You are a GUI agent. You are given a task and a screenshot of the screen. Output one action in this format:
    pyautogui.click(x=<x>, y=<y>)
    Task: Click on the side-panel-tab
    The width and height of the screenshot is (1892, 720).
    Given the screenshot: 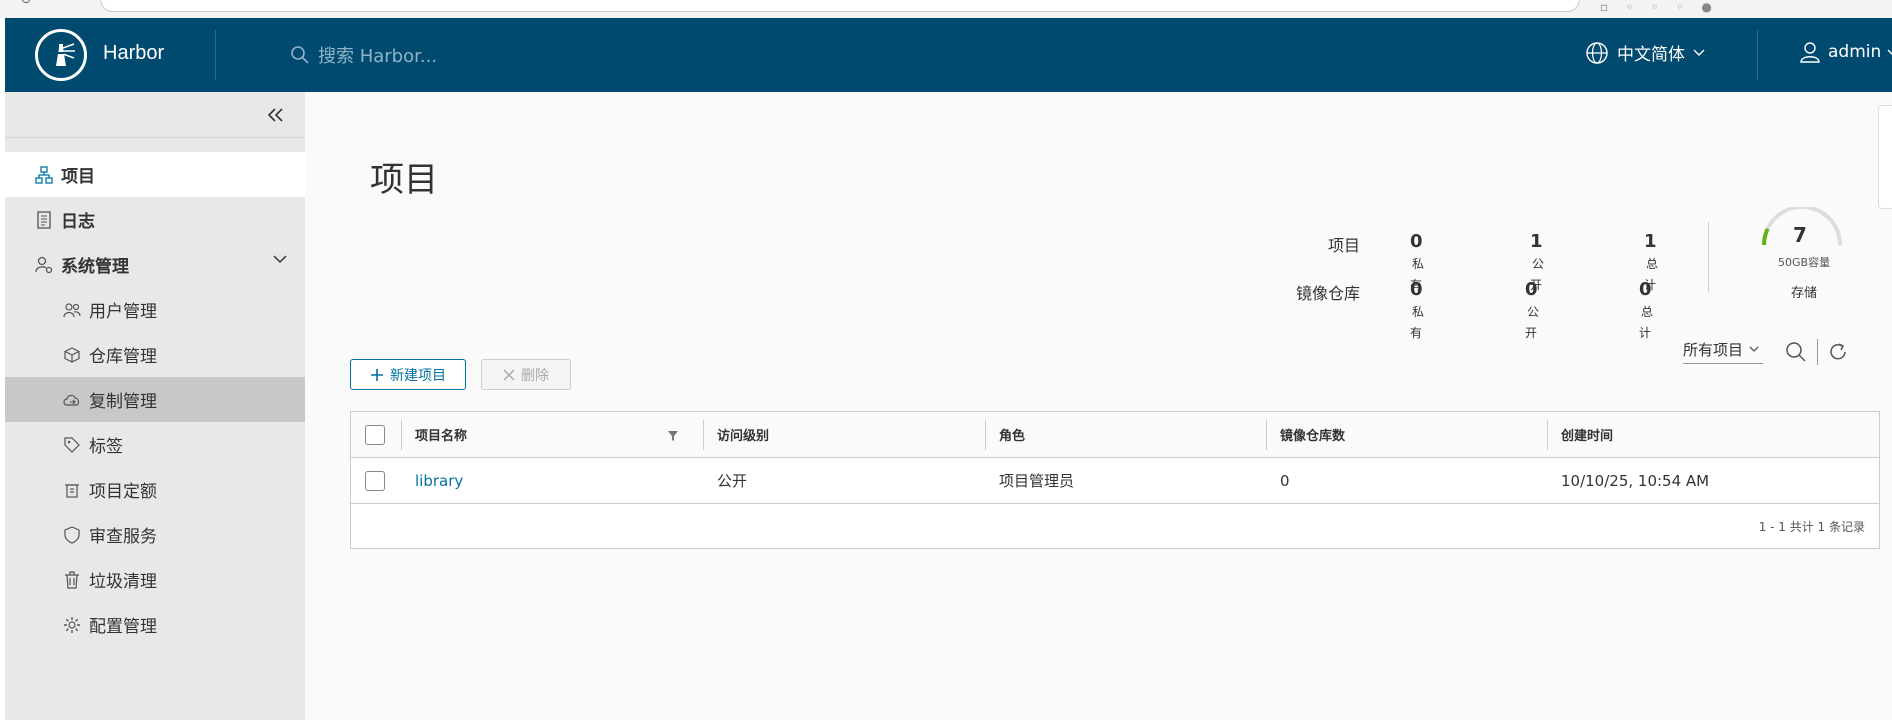 What is the action you would take?
    pyautogui.click(x=1885, y=157)
    